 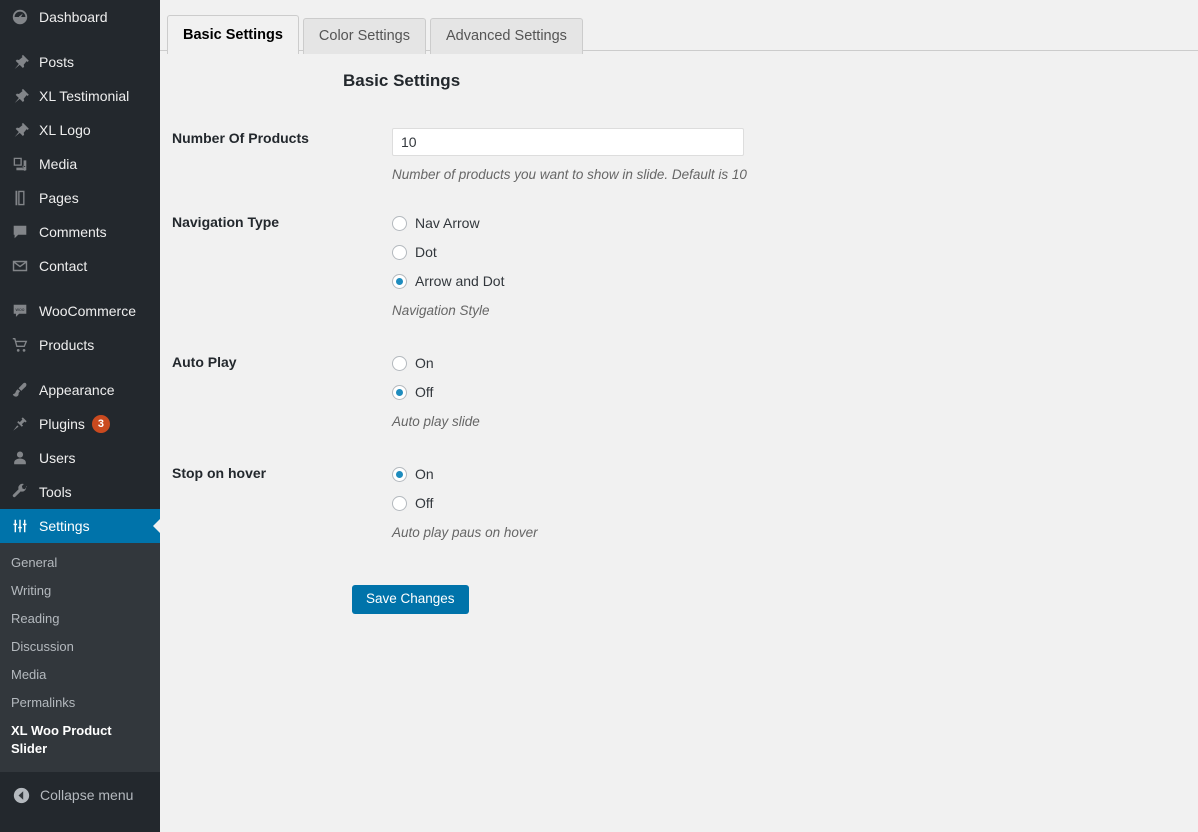 I want to click on sidebar-item-label: WooCommerce, so click(x=87, y=311).